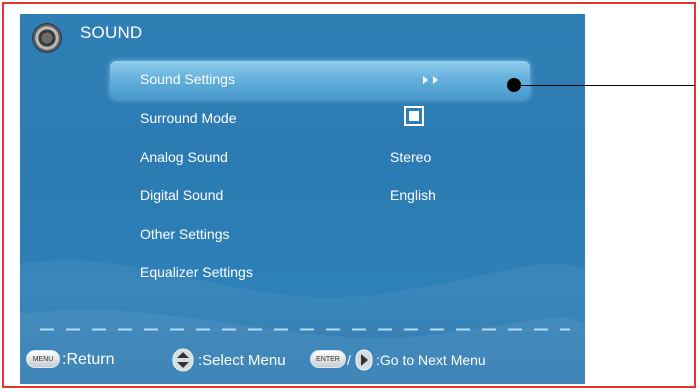 This screenshot has height=392, width=700. Describe the element at coordinates (411, 157) in the screenshot. I see `menu-item-value: Stereo` at that location.